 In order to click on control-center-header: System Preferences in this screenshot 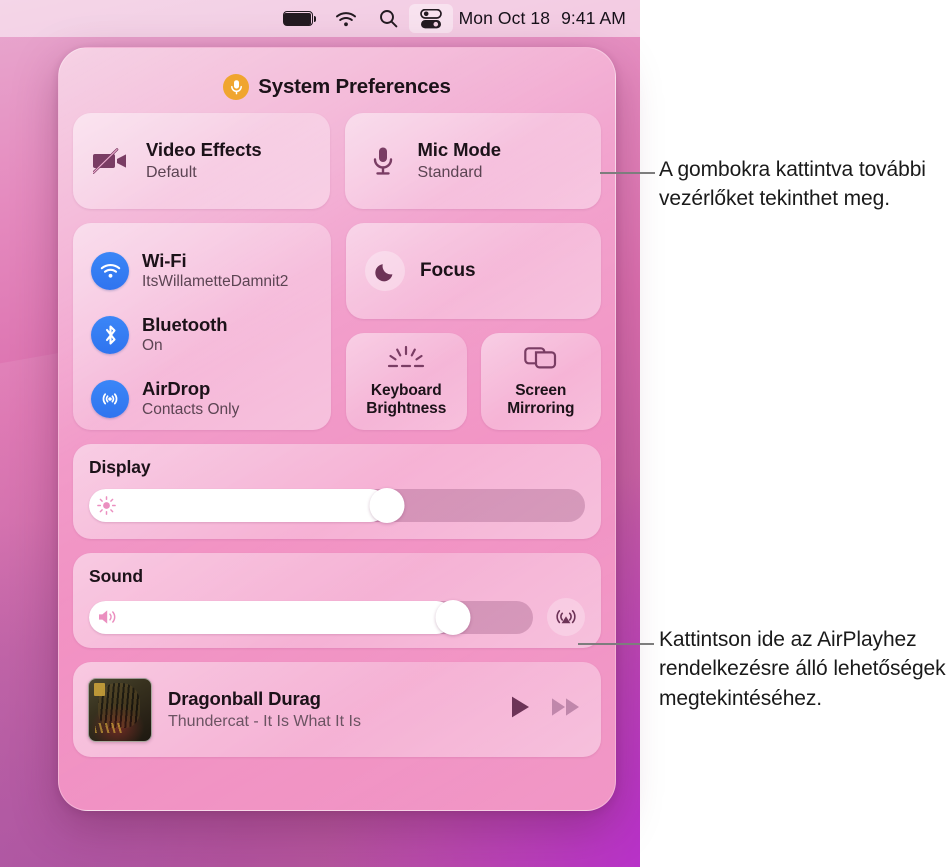, I will do `click(337, 87)`.